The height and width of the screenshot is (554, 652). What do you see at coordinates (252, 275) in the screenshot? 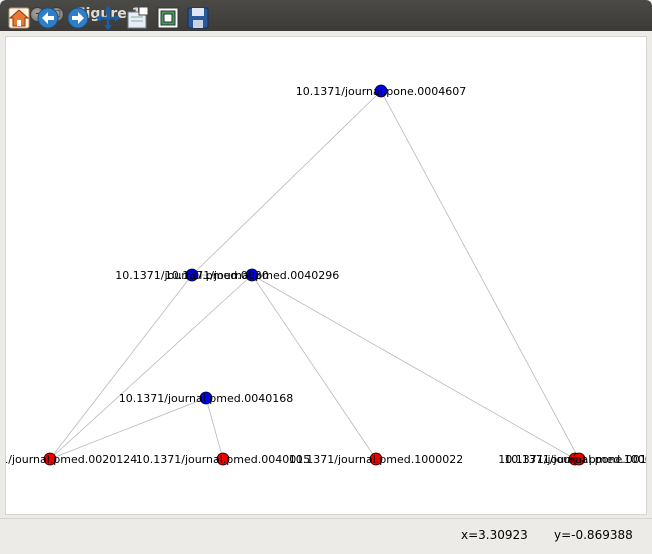
I see `node-label: 10.1371/journal.pmed.0040296` at bounding box center [252, 275].